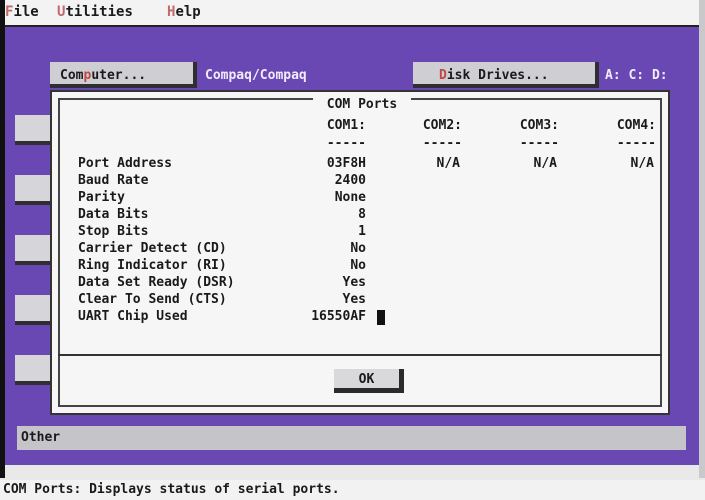  I want to click on value-uart-chip: 16550AF, so click(338, 316).